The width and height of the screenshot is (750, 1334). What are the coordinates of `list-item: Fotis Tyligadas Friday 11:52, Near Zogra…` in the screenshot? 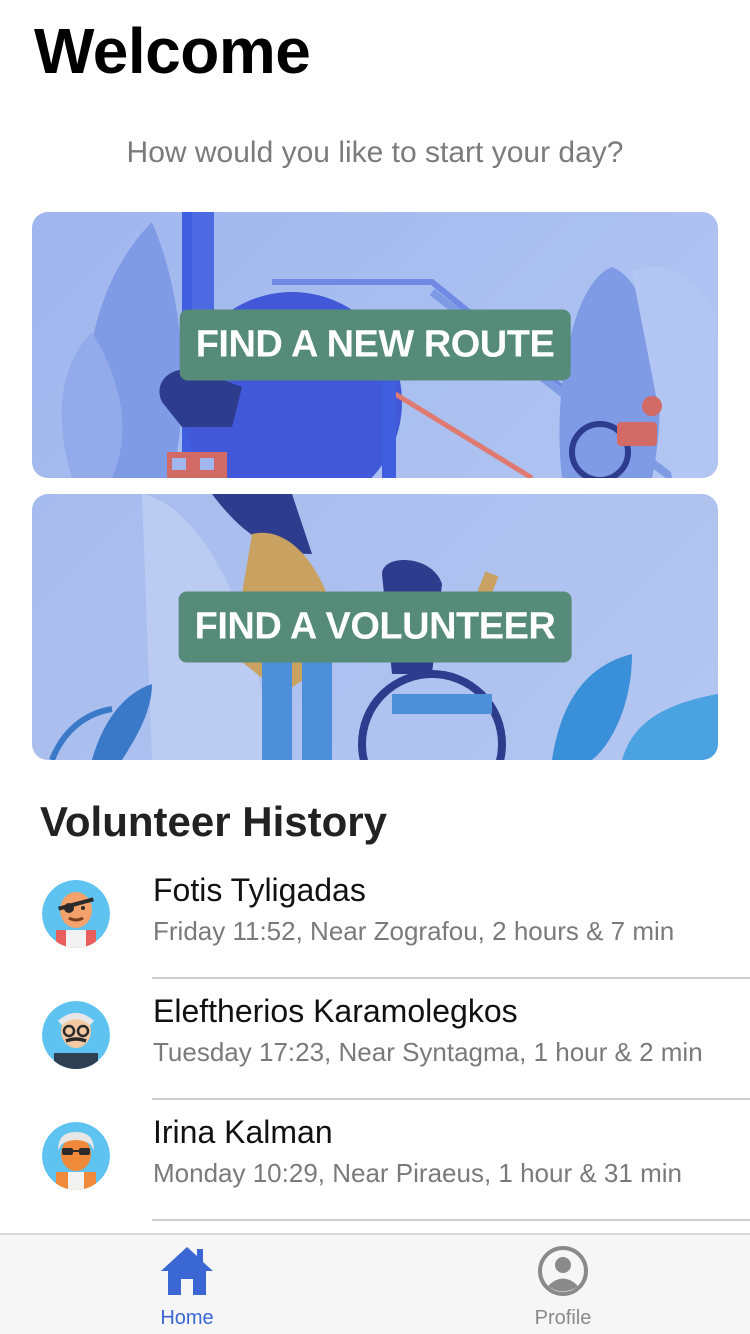 It's located at (375, 918).